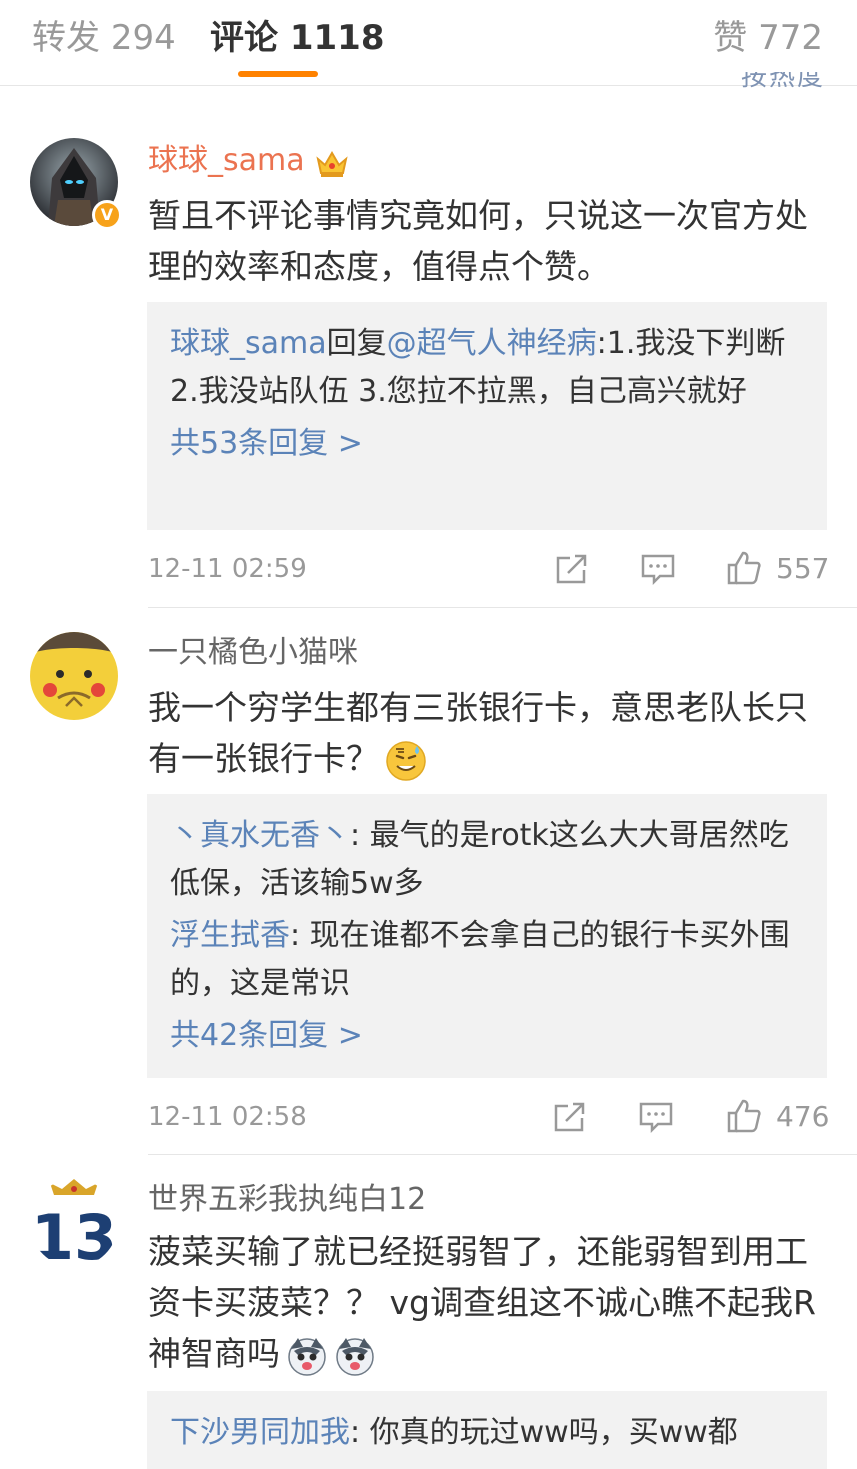 The width and height of the screenshot is (857, 1469). What do you see at coordinates (244, 38) in the screenshot?
I see `tab-comment-label: 评论` at bounding box center [244, 38].